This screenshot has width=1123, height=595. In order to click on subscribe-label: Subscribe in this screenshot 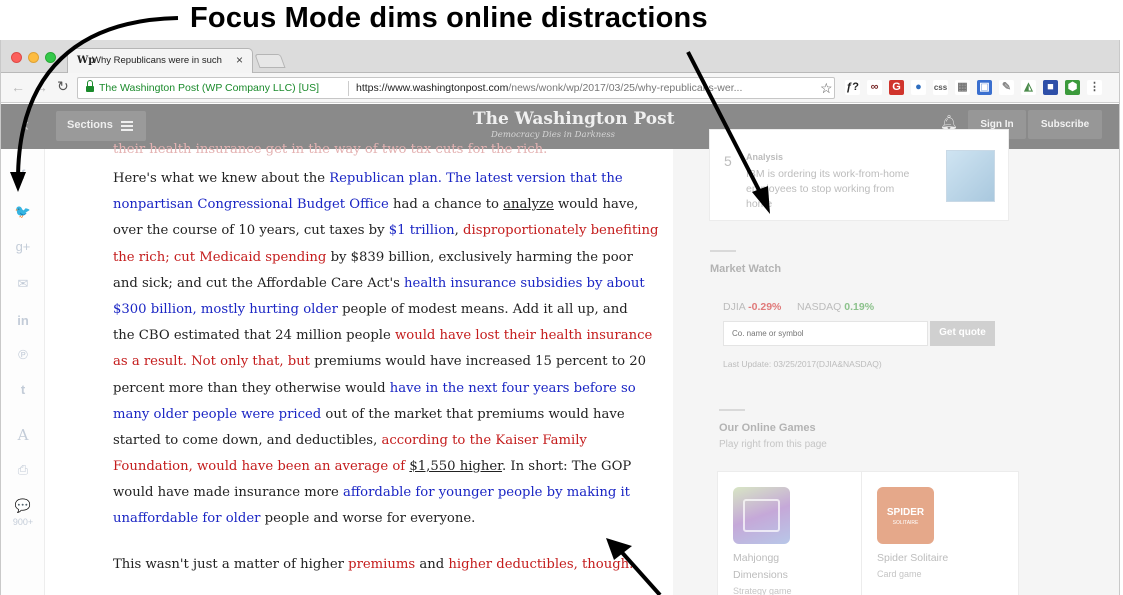, I will do `click(1065, 124)`.